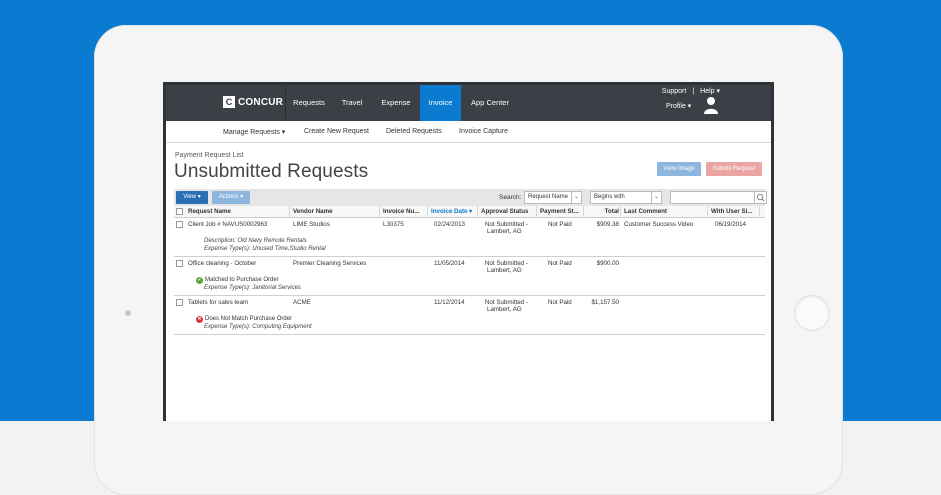 The image size is (941, 495). What do you see at coordinates (258, 327) in the screenshot?
I see `row-expense-types: Expense Type(s): Computing Equipment` at bounding box center [258, 327].